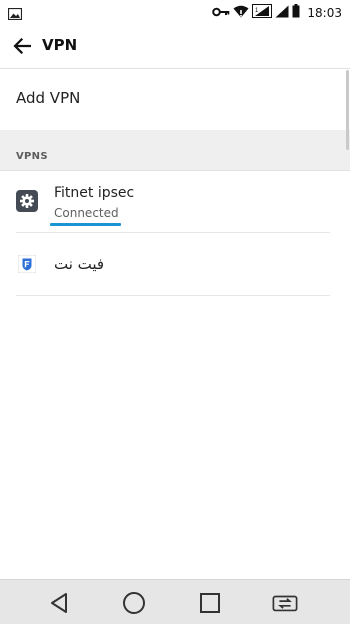 This screenshot has width=350, height=624. Describe the element at coordinates (175, 46) in the screenshot. I see `toolbar: VPN` at that location.